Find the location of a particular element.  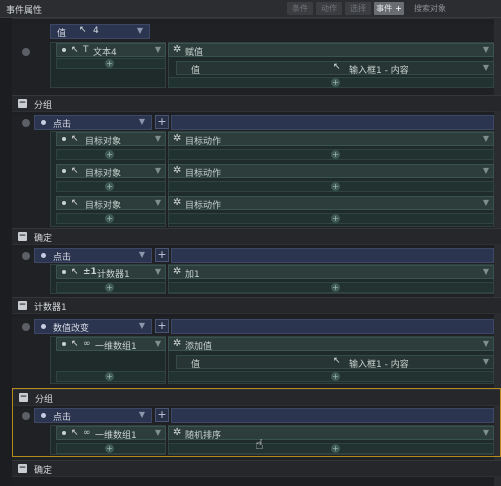

action-label: 随机排序 is located at coordinates (203, 436).